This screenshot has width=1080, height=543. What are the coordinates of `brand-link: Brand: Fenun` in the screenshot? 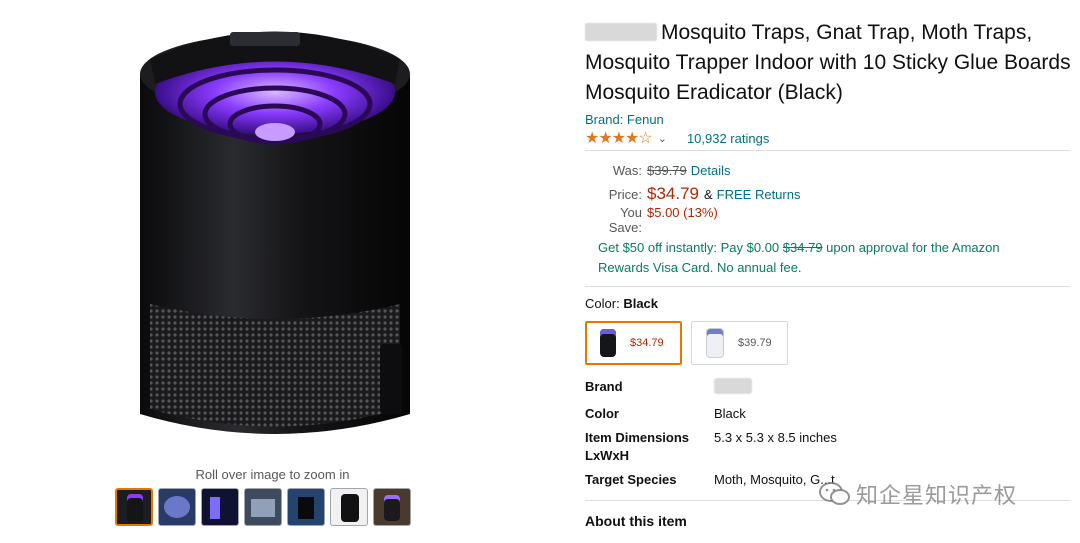 It's located at (624, 119).